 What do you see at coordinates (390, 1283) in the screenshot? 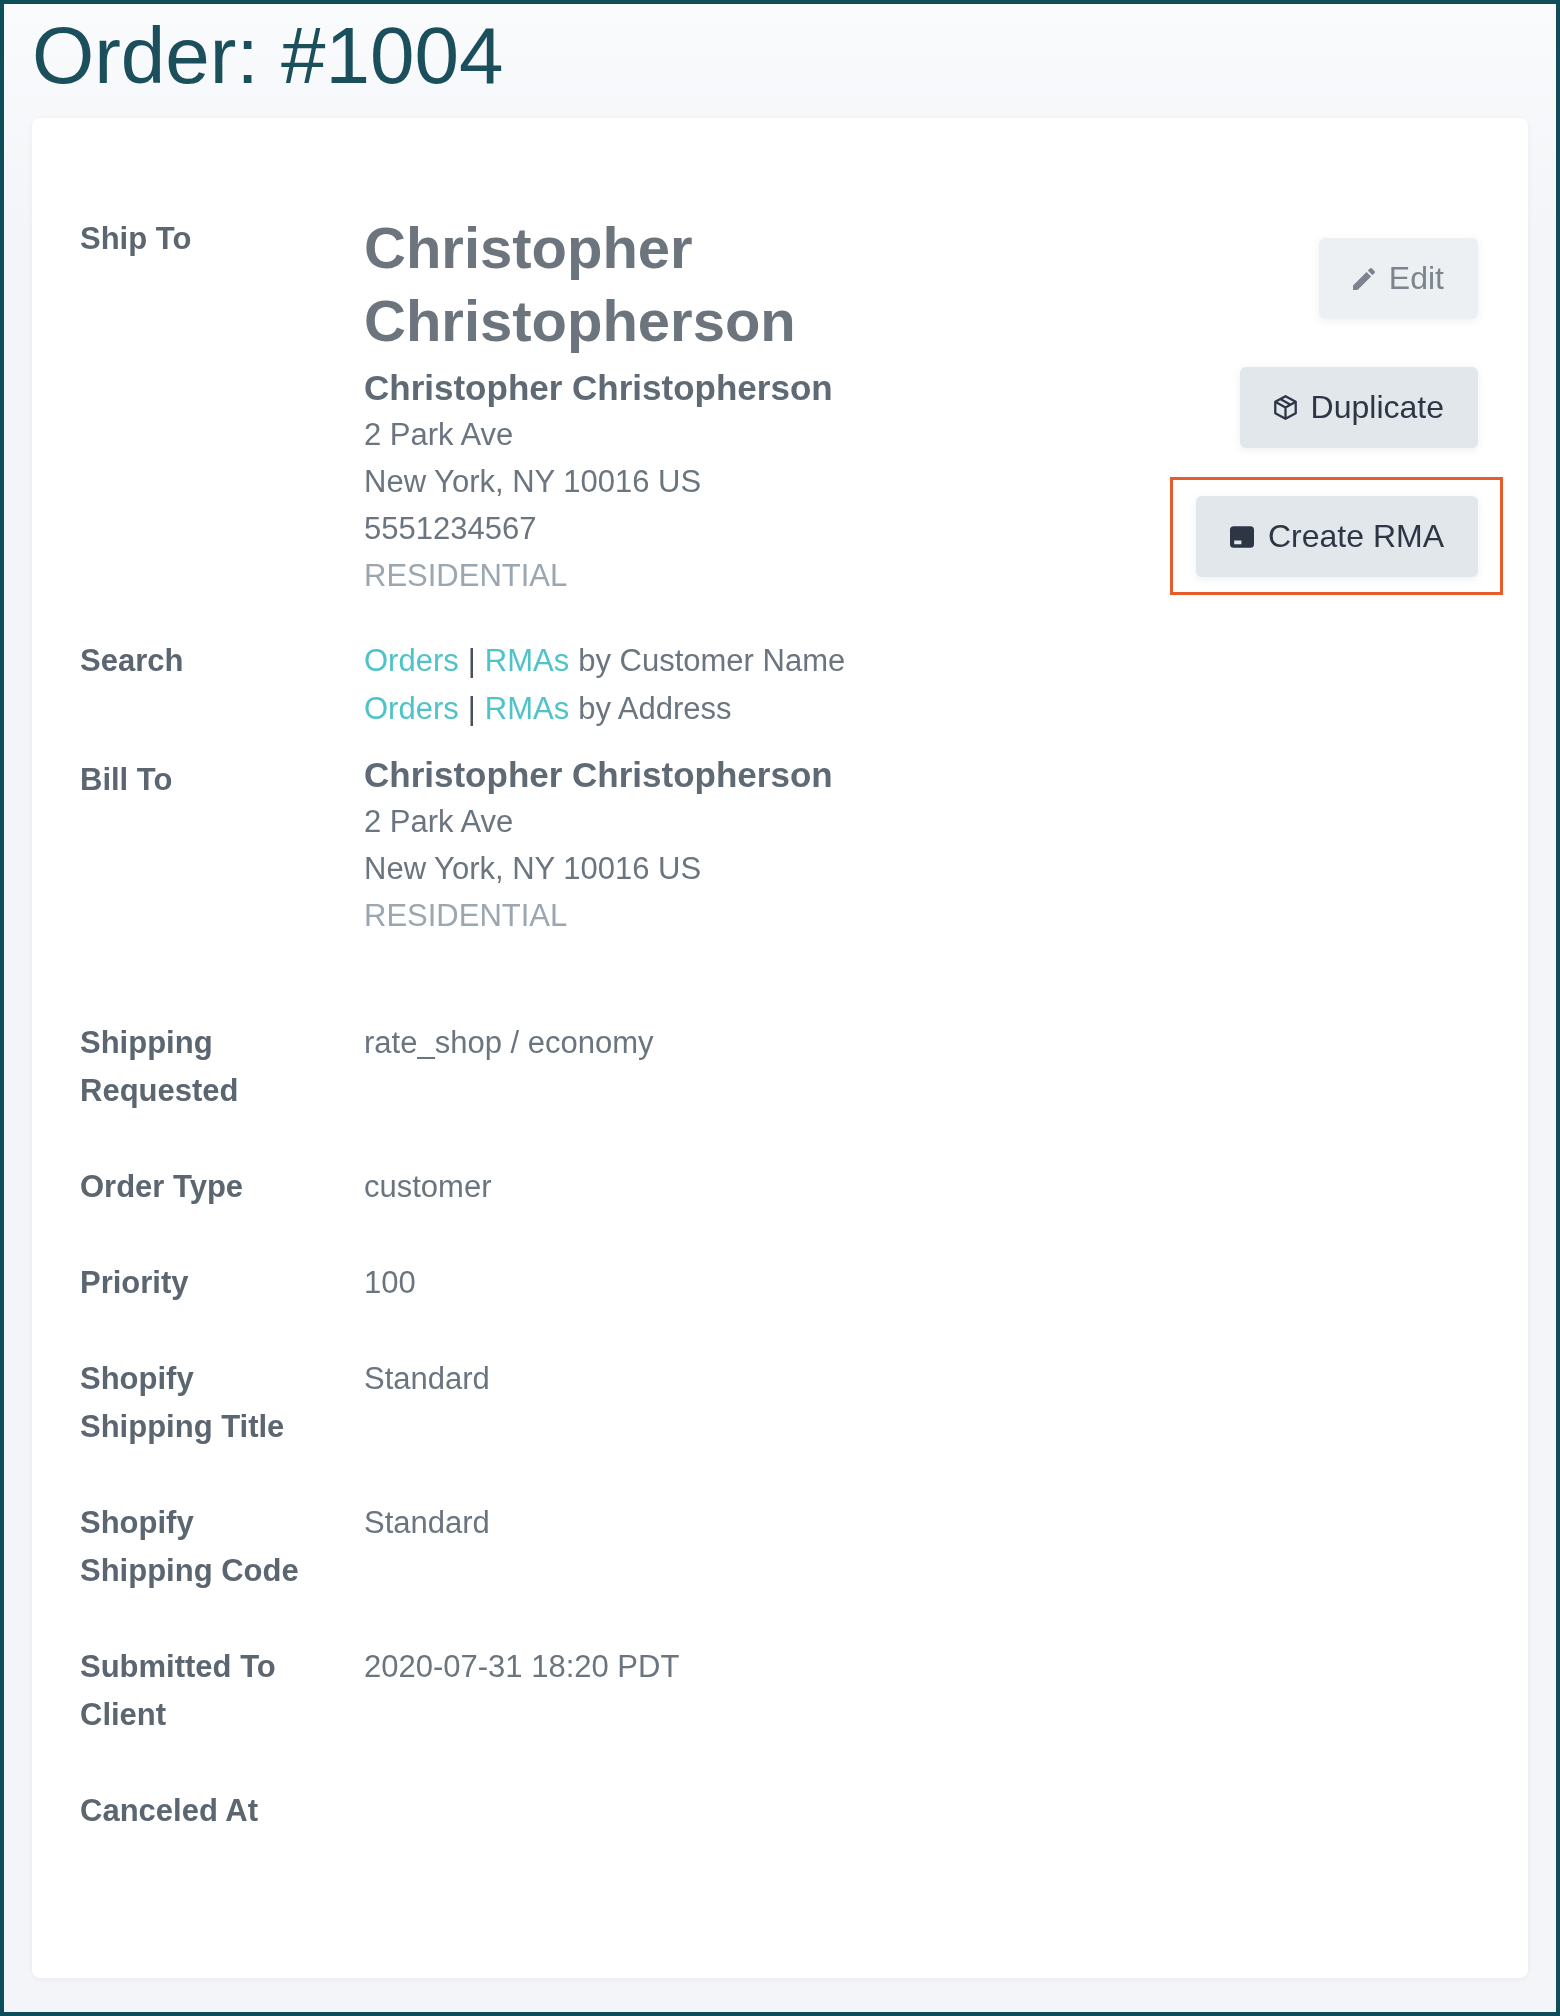
I see `field-value: 100` at bounding box center [390, 1283].